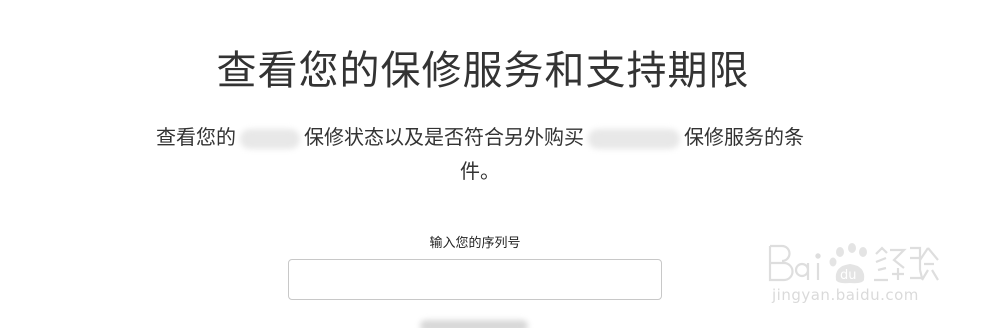 This screenshot has height=328, width=1000. I want to click on serial-number-input, so click(475, 279).